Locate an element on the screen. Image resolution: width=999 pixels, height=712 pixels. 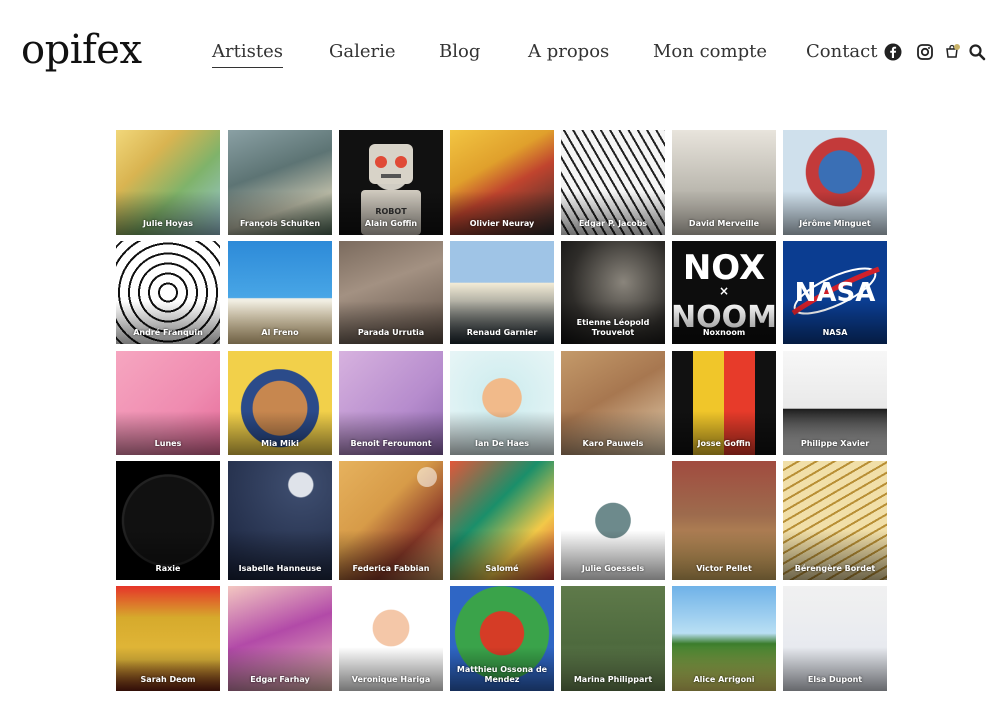
artist-name: Karo Pauwels is located at coordinates (613, 443).